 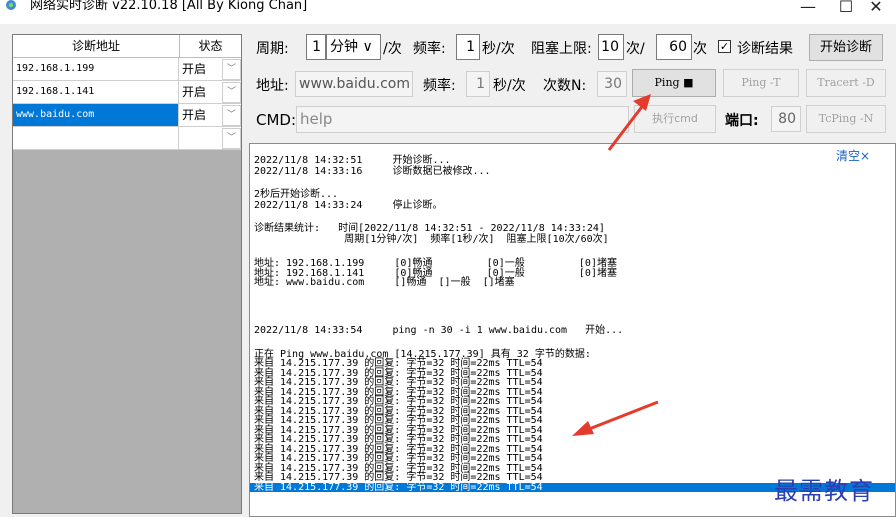 I want to click on annotation-arrows, so click(x=615, y=265).